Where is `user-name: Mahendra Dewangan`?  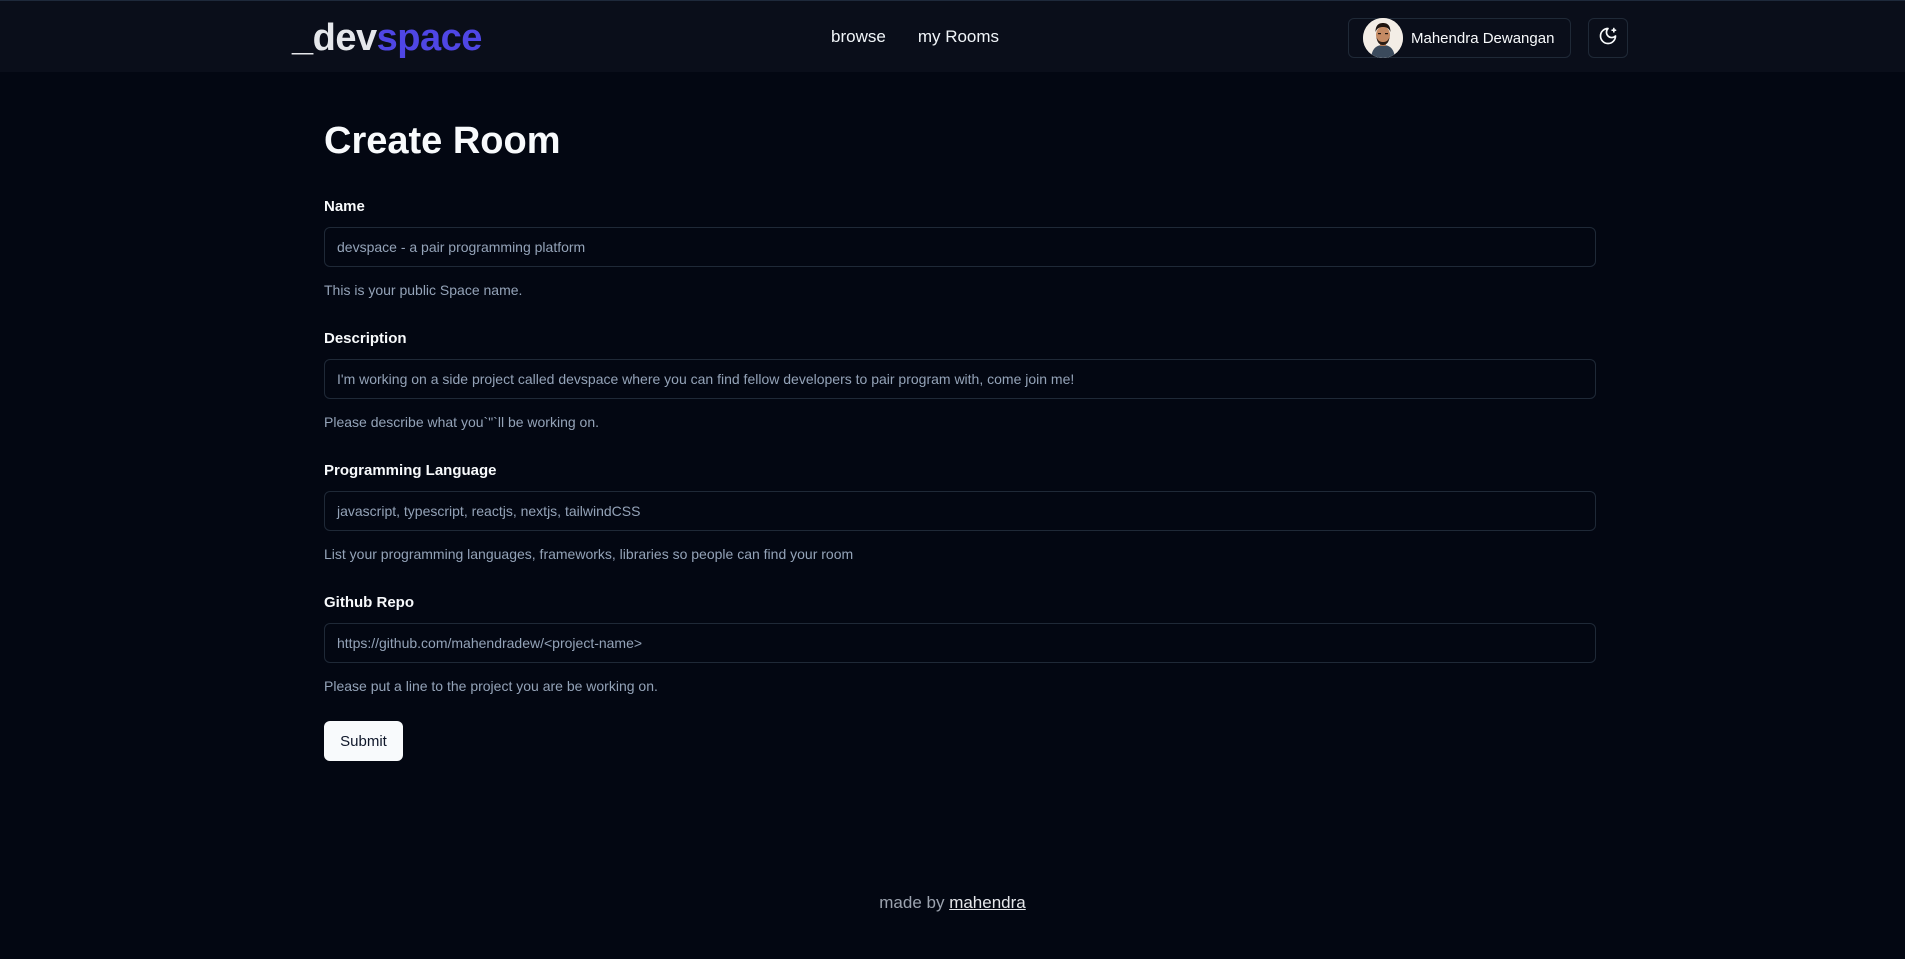 user-name: Mahendra Dewangan is located at coordinates (1483, 38).